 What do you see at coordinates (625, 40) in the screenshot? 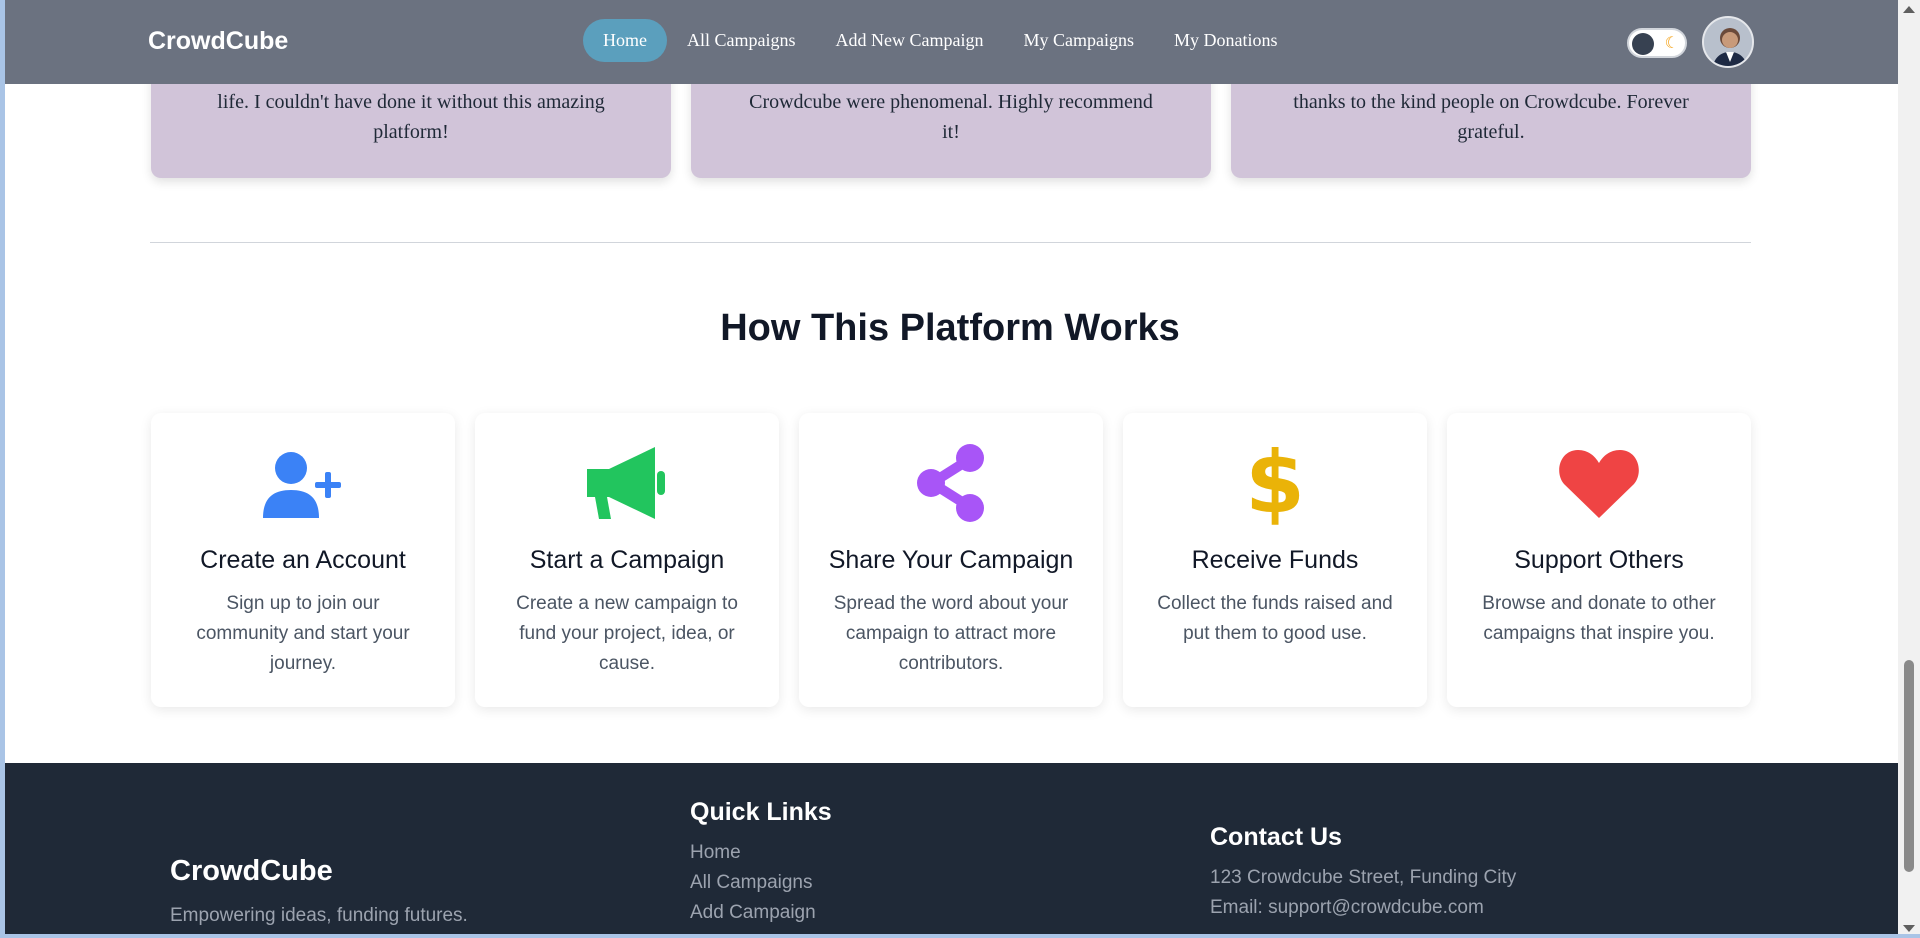
I see `nav-home: Home` at bounding box center [625, 40].